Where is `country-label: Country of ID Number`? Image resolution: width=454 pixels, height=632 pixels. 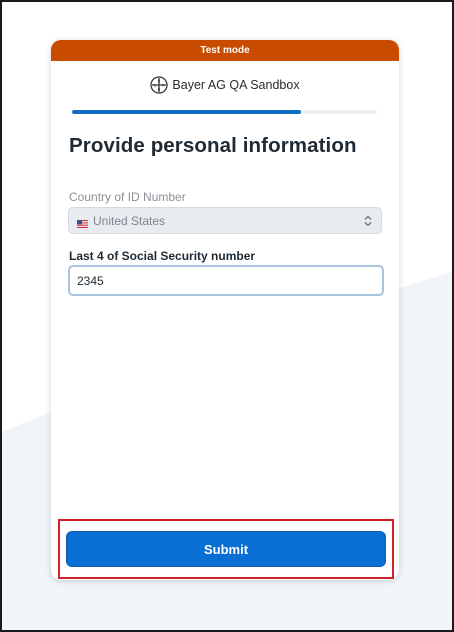 country-label: Country of ID Number is located at coordinates (127, 197).